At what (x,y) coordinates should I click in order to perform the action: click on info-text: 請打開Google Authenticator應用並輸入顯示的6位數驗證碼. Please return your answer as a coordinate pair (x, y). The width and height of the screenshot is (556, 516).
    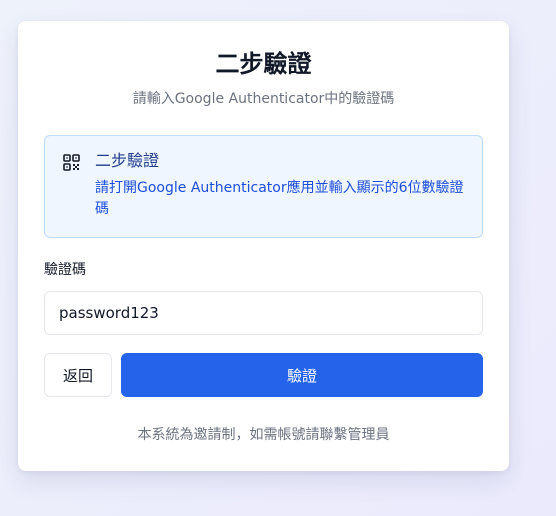
    Looking at the image, I should click on (279, 198).